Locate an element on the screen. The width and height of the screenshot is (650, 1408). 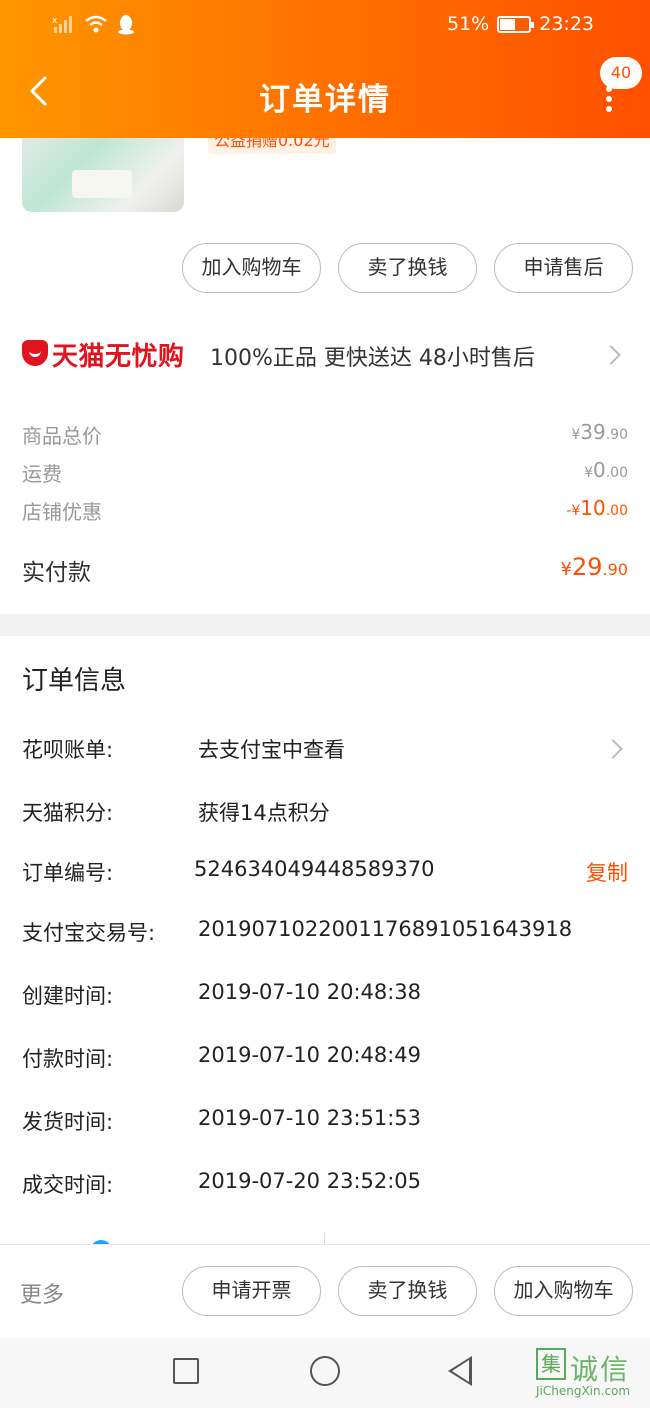
shipping-row: 运费 ¥0.00 is located at coordinates (325, 473).